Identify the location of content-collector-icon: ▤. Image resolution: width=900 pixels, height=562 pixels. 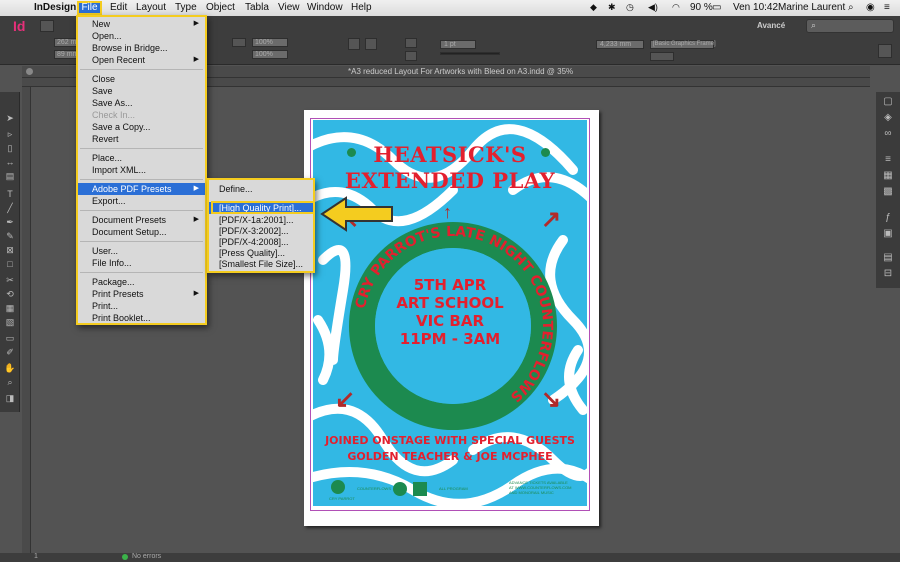
(10, 176).